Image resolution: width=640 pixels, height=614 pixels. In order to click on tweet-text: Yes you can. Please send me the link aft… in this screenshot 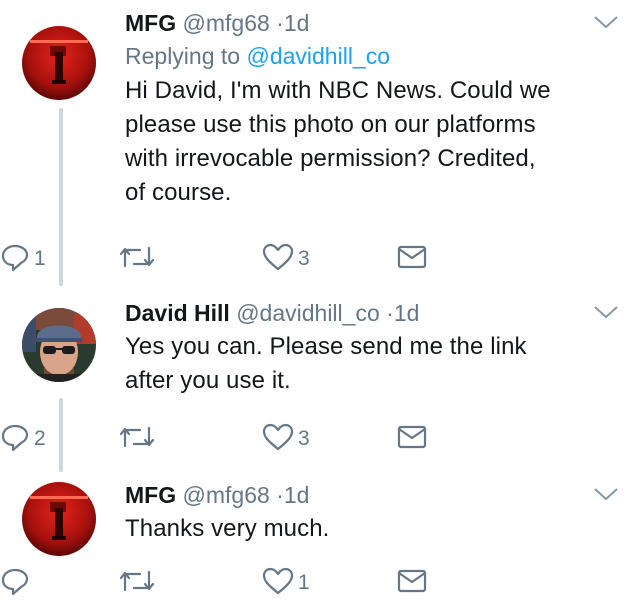, I will do `click(372, 364)`.